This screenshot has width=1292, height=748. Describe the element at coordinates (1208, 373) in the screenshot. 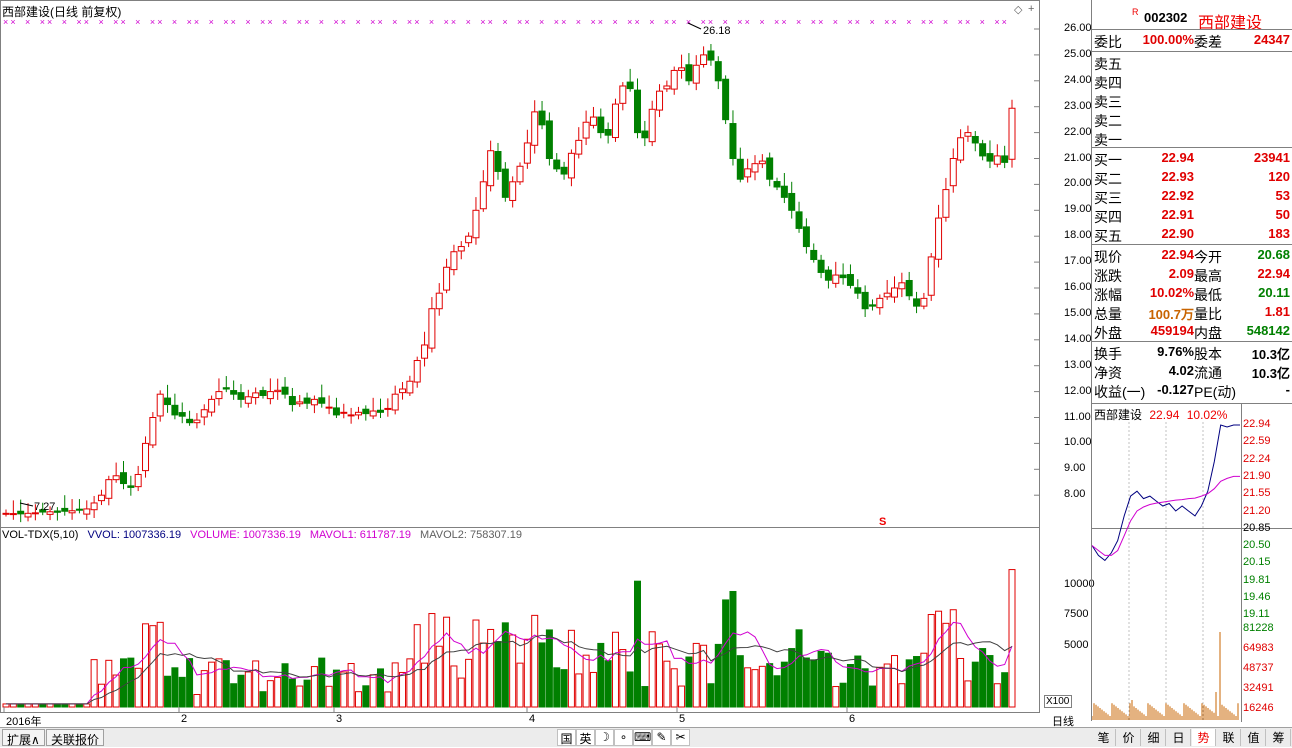

I see `fund-label-2: 流通` at that location.